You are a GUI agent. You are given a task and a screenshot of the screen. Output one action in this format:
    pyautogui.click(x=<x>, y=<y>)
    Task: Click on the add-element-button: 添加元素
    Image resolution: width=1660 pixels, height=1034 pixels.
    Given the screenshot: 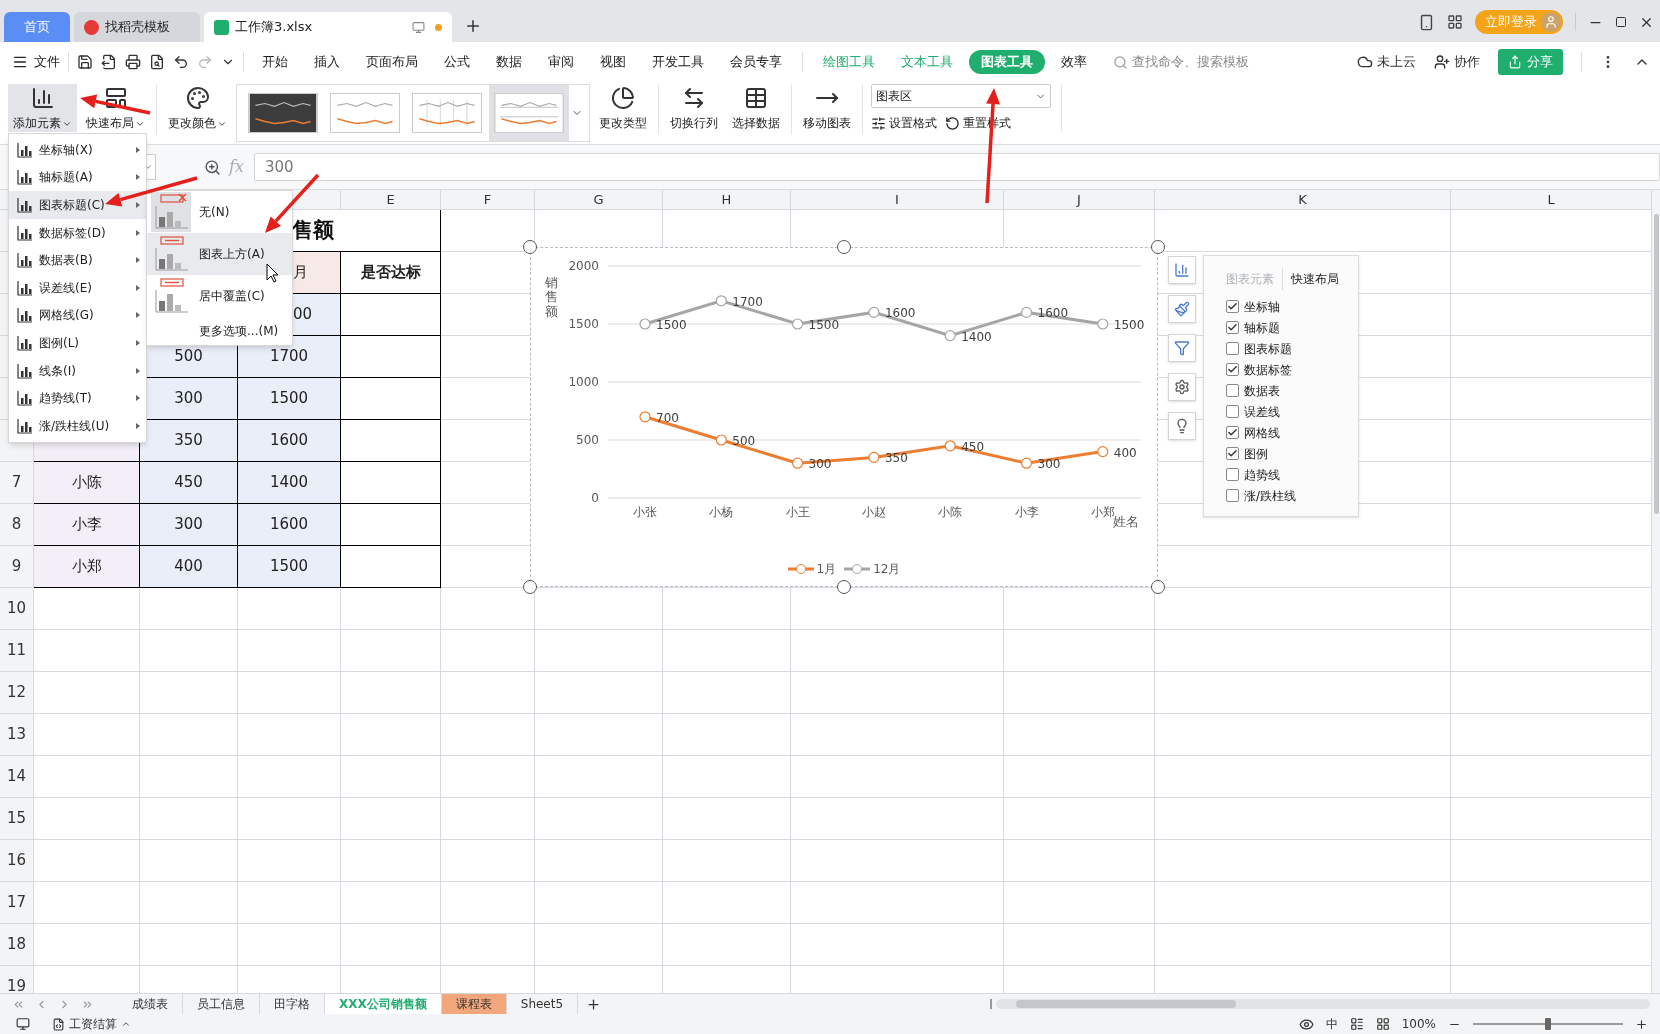 What is the action you would take?
    pyautogui.click(x=42, y=108)
    